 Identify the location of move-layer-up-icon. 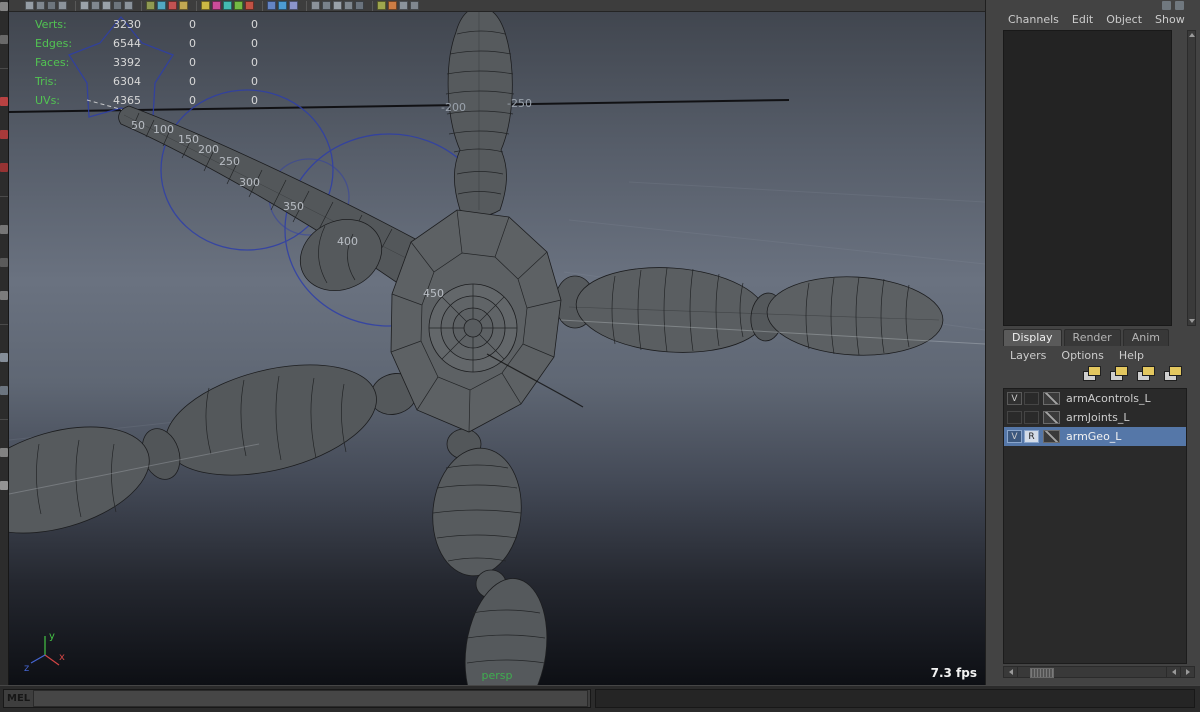
(1091, 373).